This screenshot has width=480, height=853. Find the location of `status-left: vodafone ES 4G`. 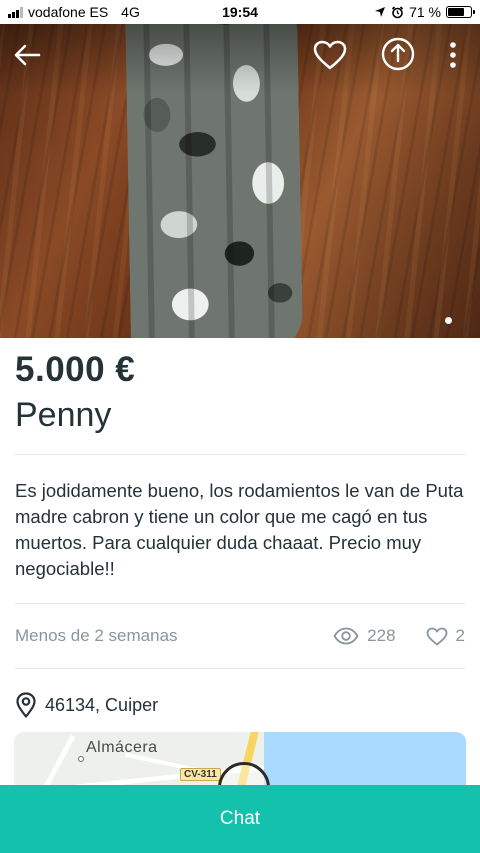

status-left: vodafone ES 4G is located at coordinates (74, 12).